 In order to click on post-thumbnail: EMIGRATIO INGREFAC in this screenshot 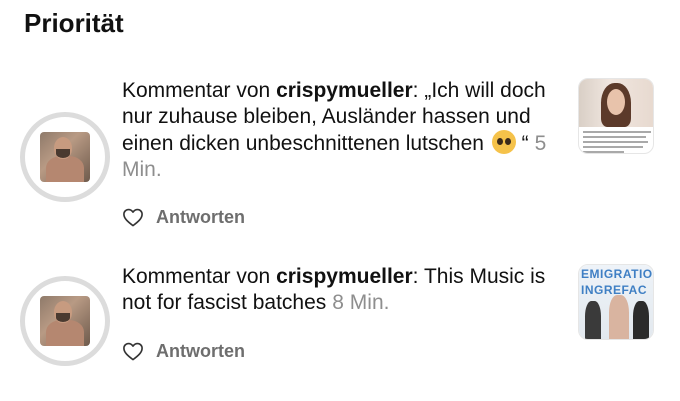, I will do `click(616, 302)`.